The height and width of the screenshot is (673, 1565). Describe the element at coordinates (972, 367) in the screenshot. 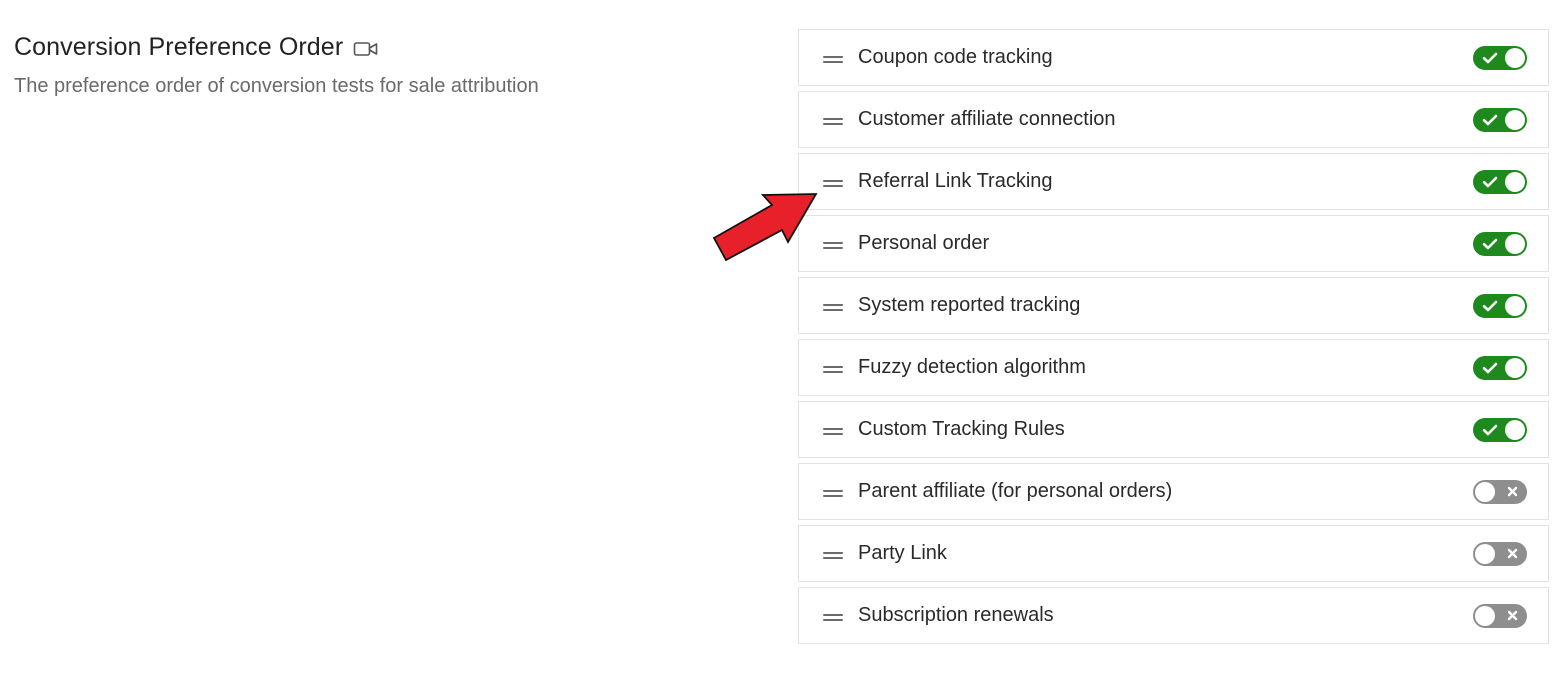

I see `preference-label: Fuzzy detection algorithm` at that location.